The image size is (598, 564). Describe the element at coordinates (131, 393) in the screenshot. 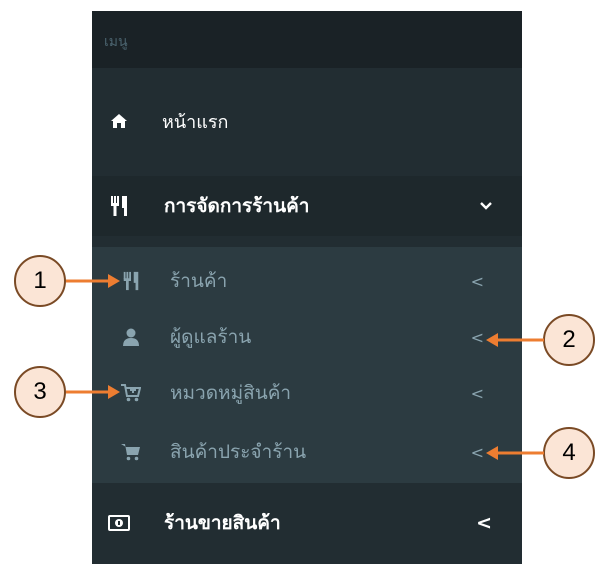

I see `cart-plus-icon` at that location.